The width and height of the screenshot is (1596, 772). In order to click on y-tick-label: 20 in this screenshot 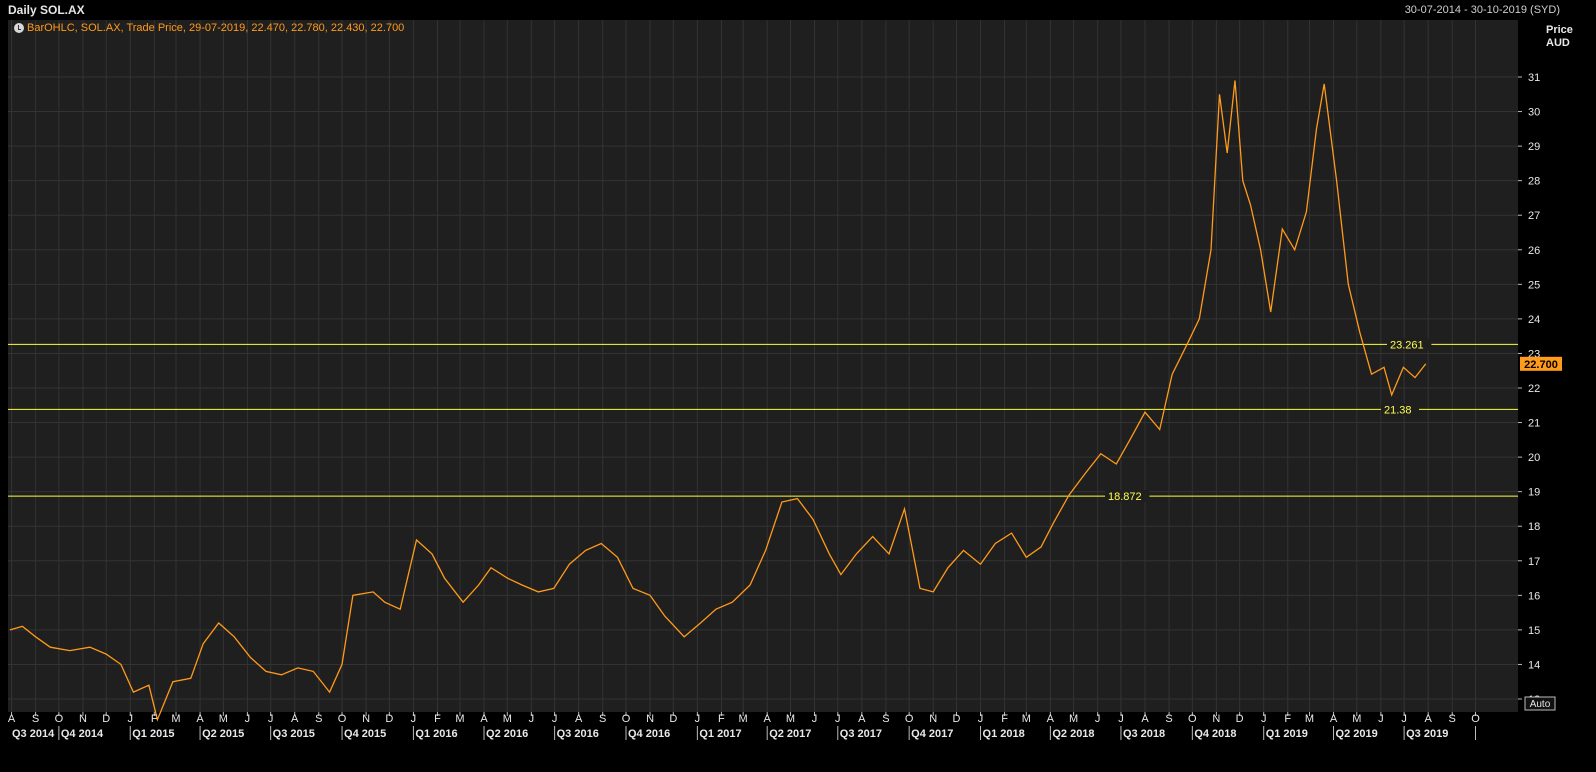, I will do `click(1534, 458)`.